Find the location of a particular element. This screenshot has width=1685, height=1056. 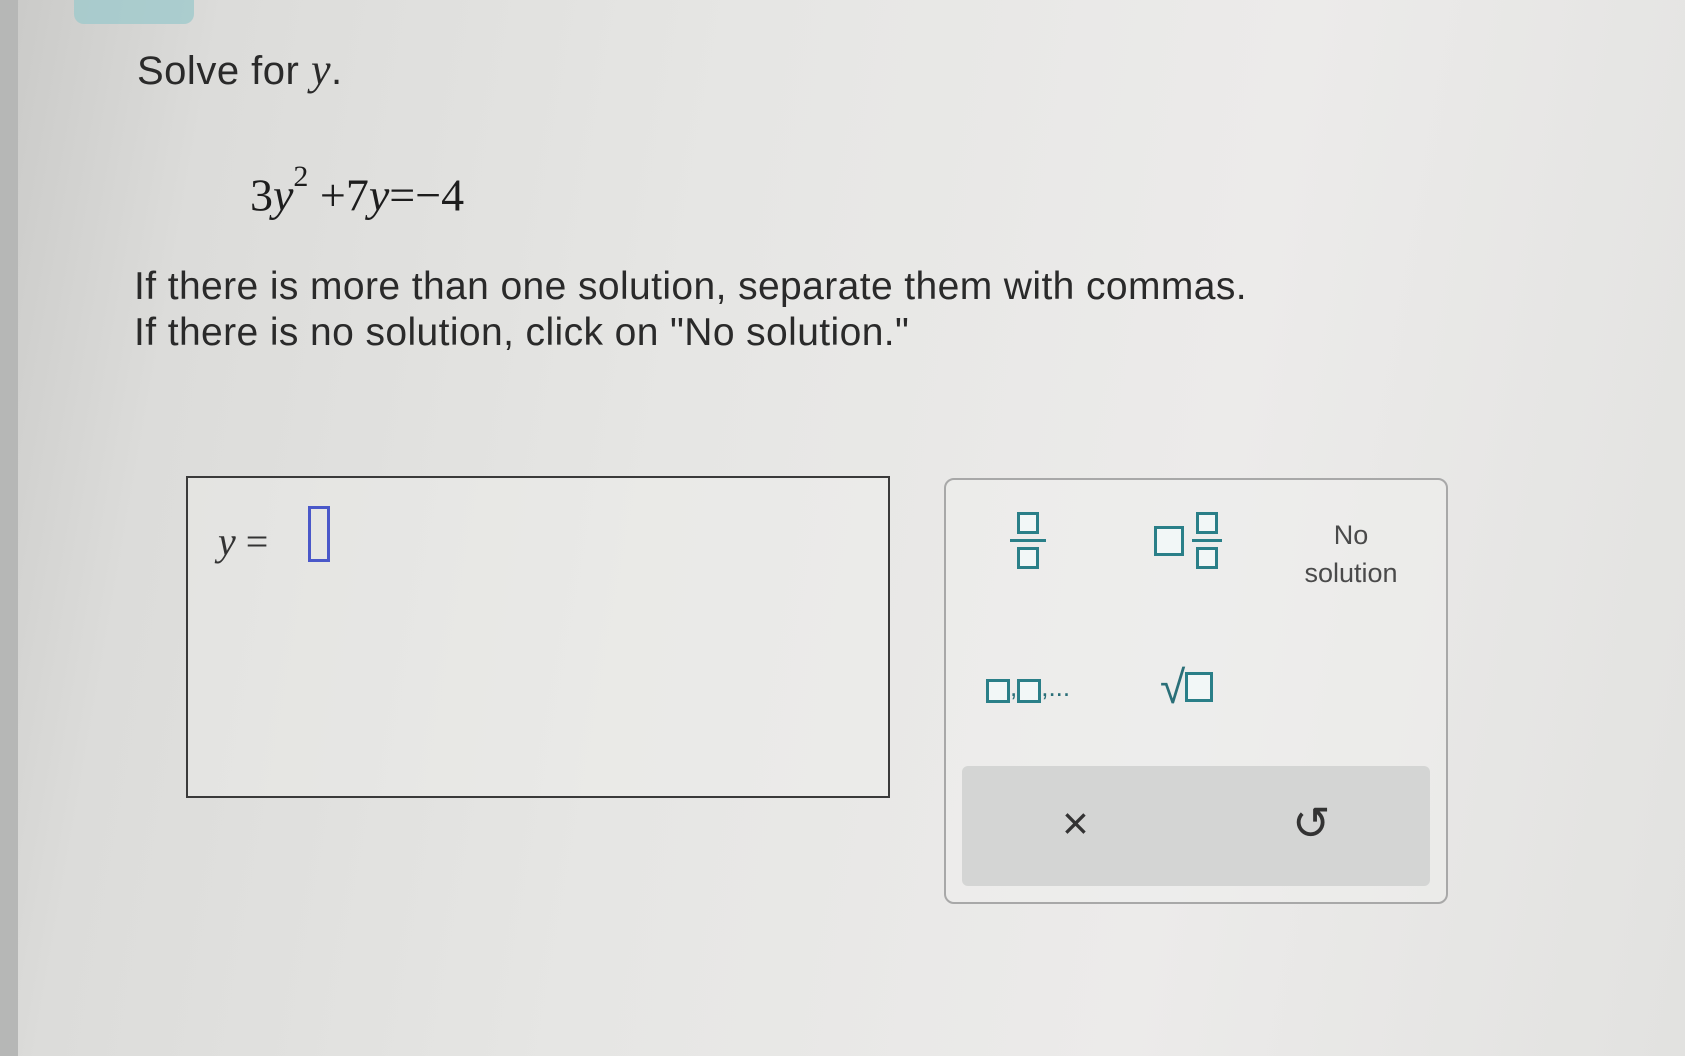

no-solution-label-1: No is located at coordinates (1351, 535).